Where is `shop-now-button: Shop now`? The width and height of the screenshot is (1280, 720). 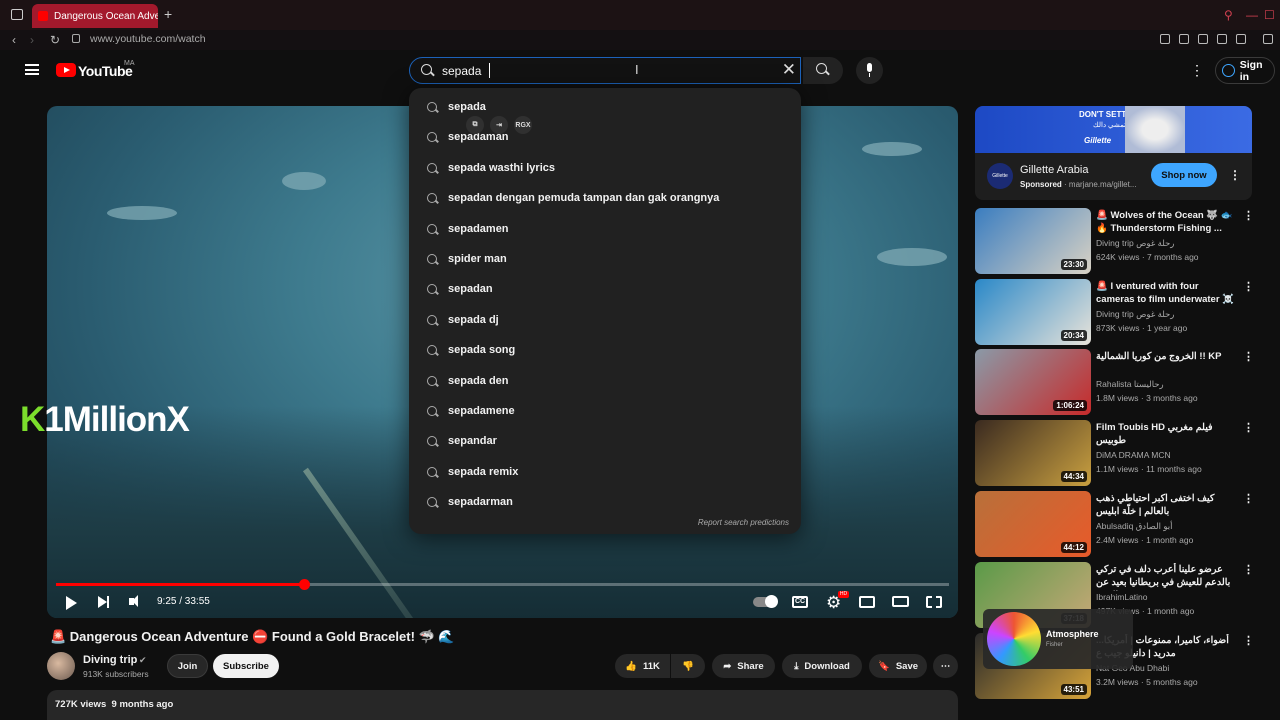
shop-now-button: Shop now is located at coordinates (1184, 175).